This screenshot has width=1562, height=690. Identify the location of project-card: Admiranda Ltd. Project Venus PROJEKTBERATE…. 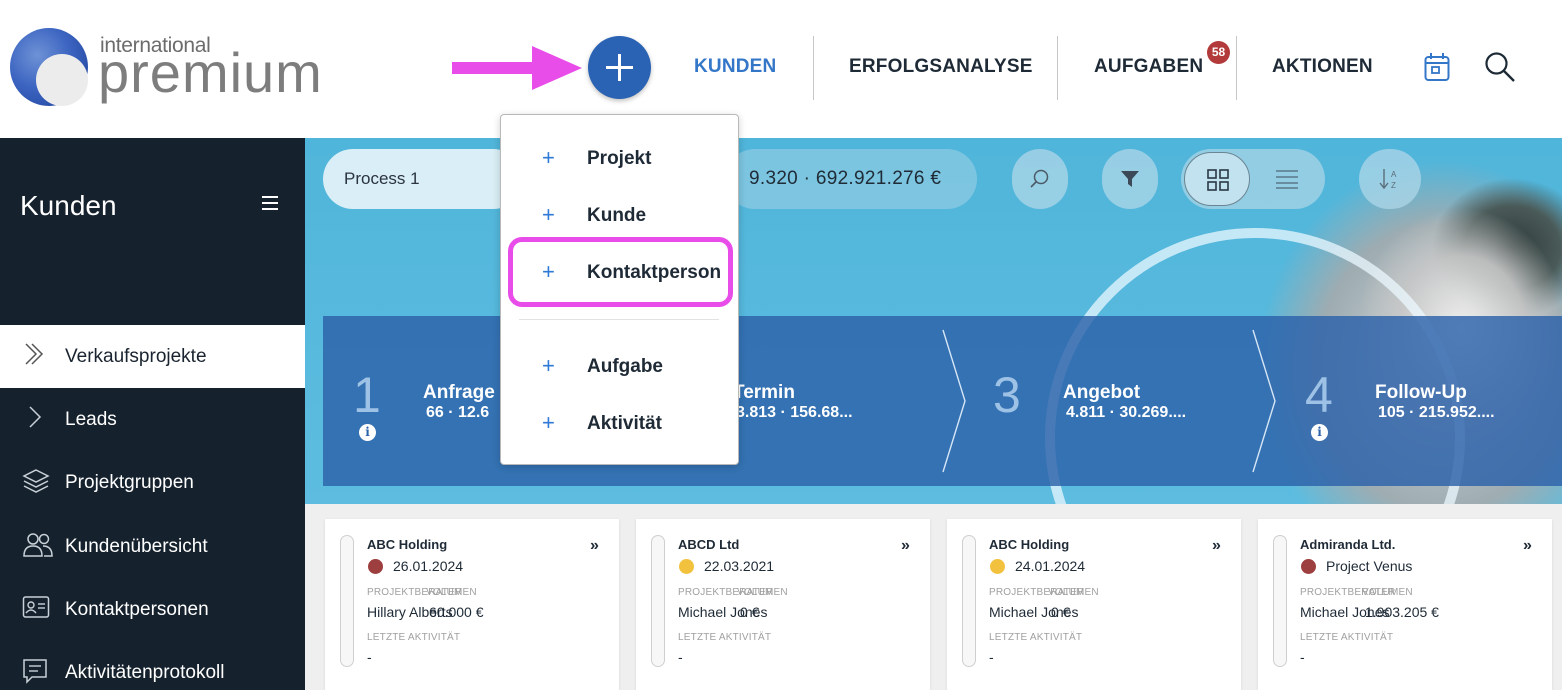
(1405, 604).